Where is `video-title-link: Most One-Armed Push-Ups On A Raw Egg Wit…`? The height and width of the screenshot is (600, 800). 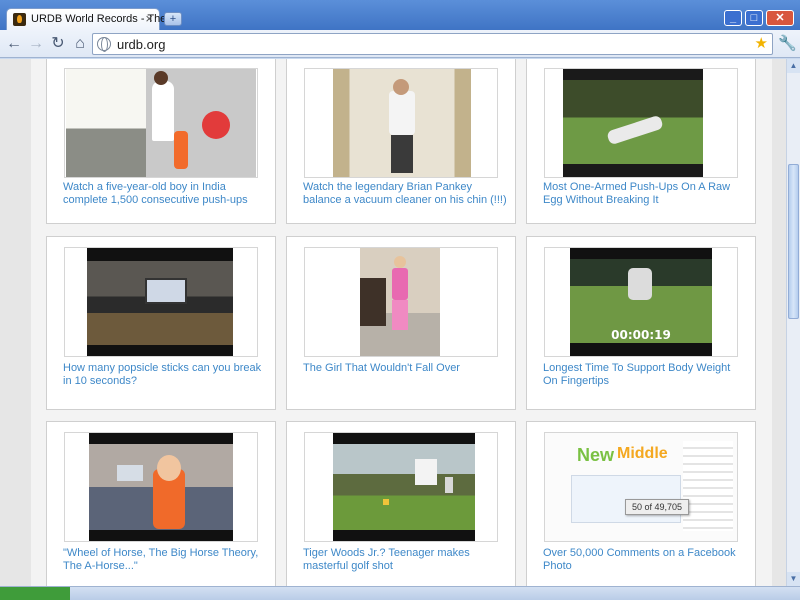 video-title-link: Most One-Armed Push-Ups On A Raw Egg Wit… is located at coordinates (645, 194).